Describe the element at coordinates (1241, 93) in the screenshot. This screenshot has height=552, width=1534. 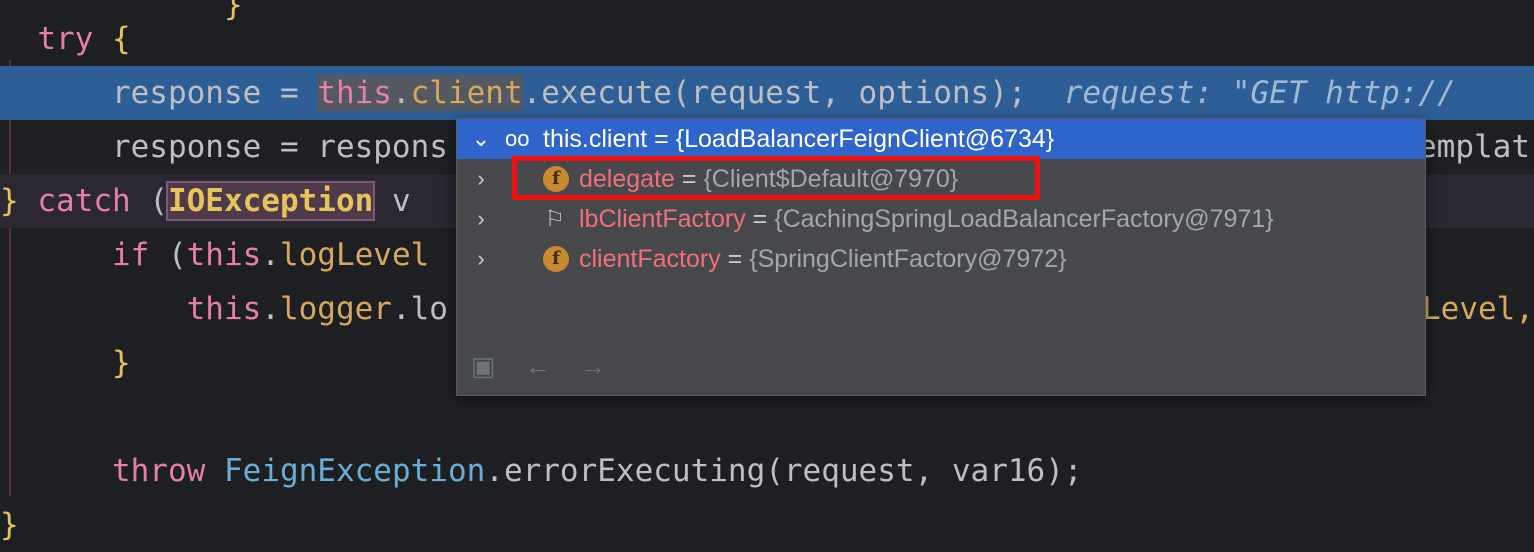
I see `inline-debug-hint: request: "GET http://` at that location.